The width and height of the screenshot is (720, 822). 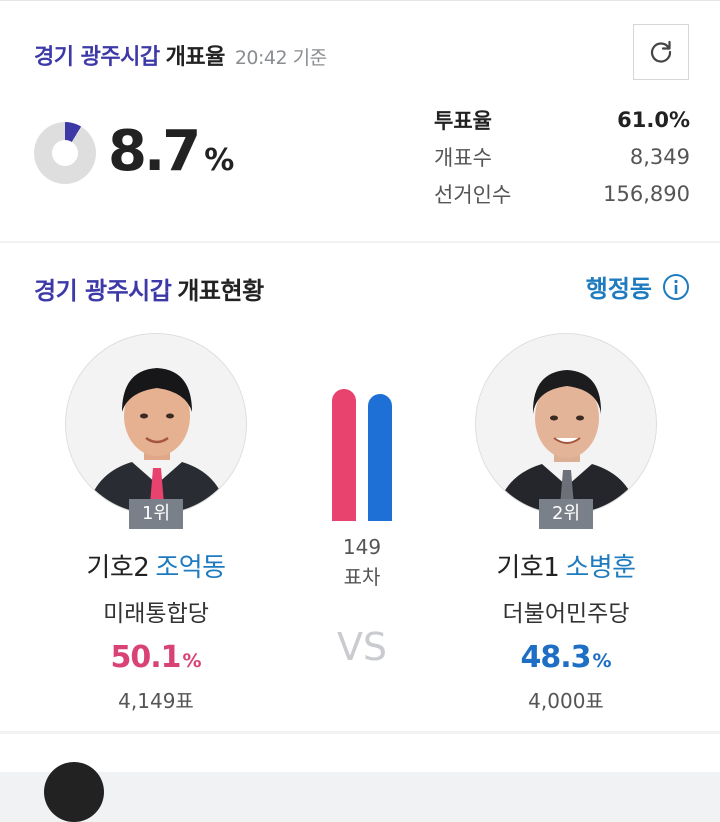 What do you see at coordinates (362, 547) in the screenshot?
I see `difference-value: 149` at bounding box center [362, 547].